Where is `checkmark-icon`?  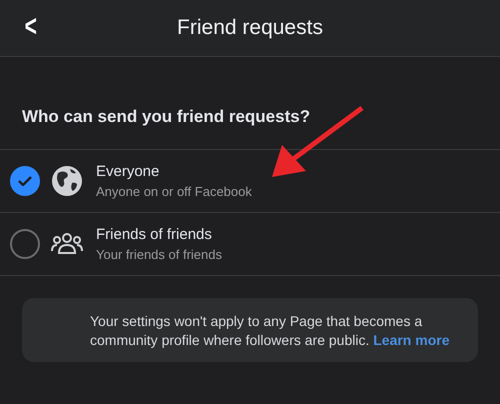
checkmark-icon is located at coordinates (25, 181).